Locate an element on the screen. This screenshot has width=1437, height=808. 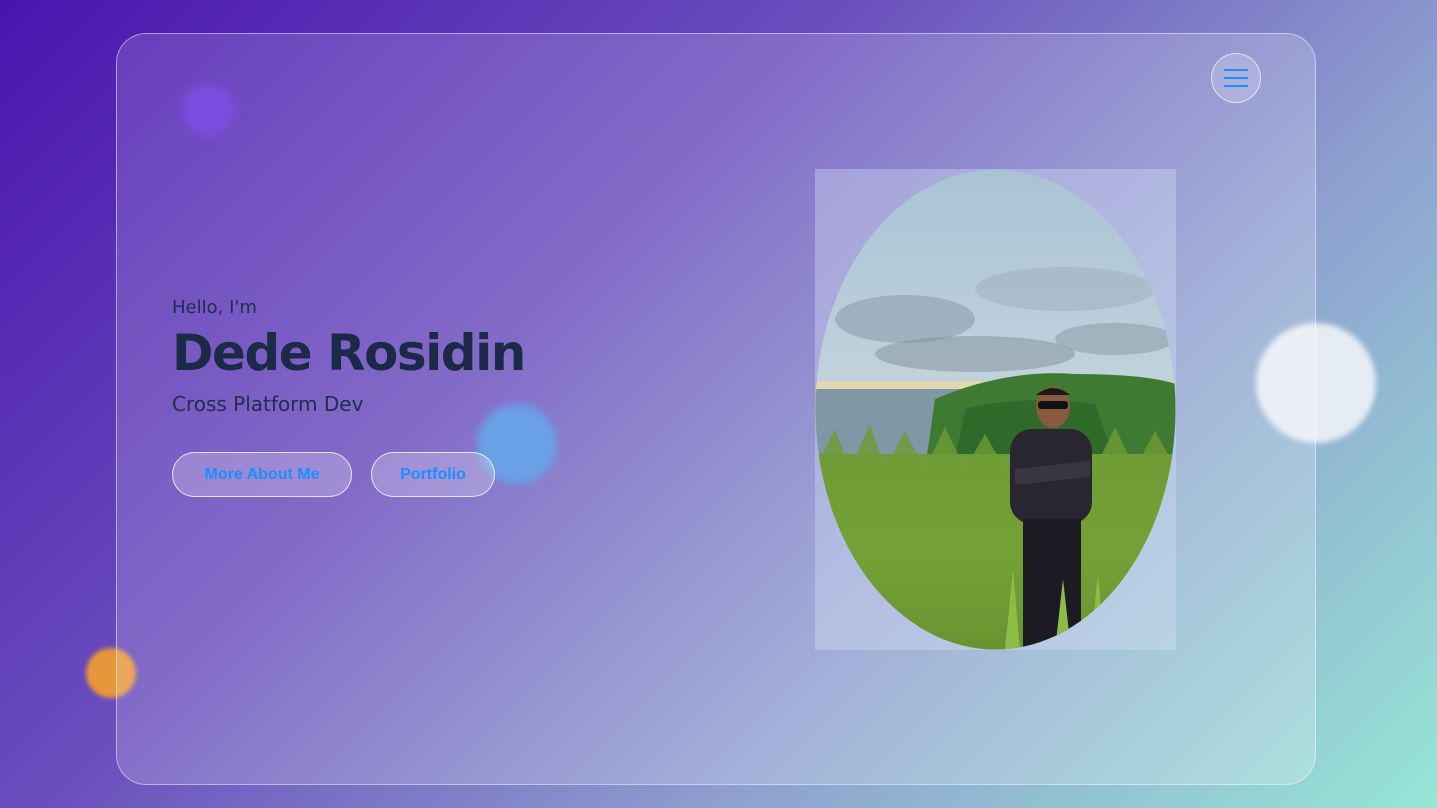
hamburger-menu-icon is located at coordinates (1236, 78).